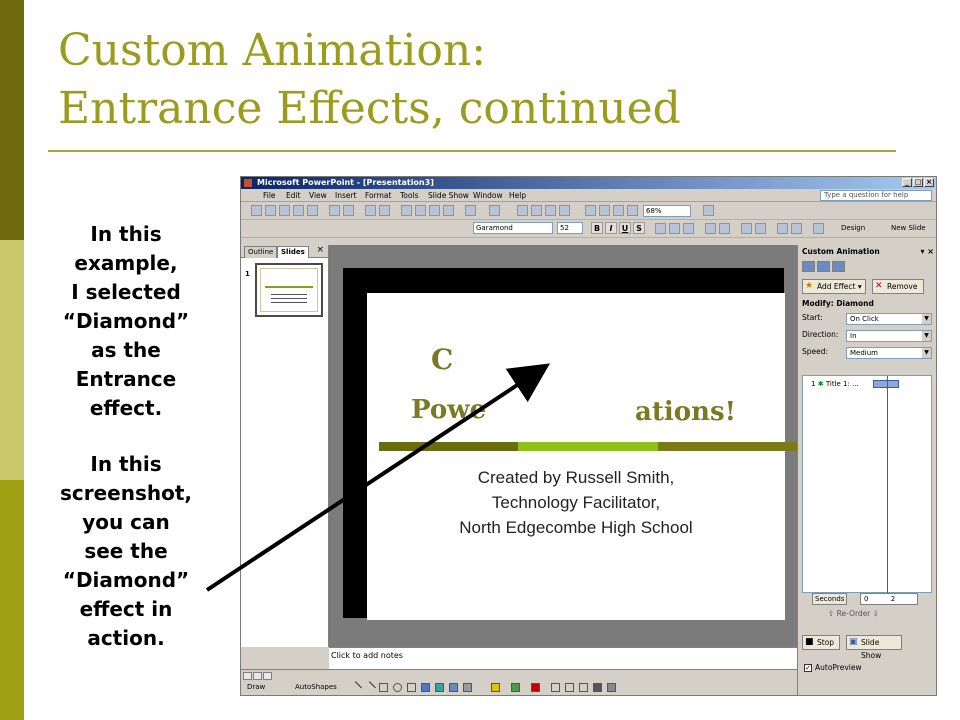  What do you see at coordinates (853, 613) in the screenshot?
I see `reorder-control: ⇧ Re-Order ⇩` at bounding box center [853, 613].